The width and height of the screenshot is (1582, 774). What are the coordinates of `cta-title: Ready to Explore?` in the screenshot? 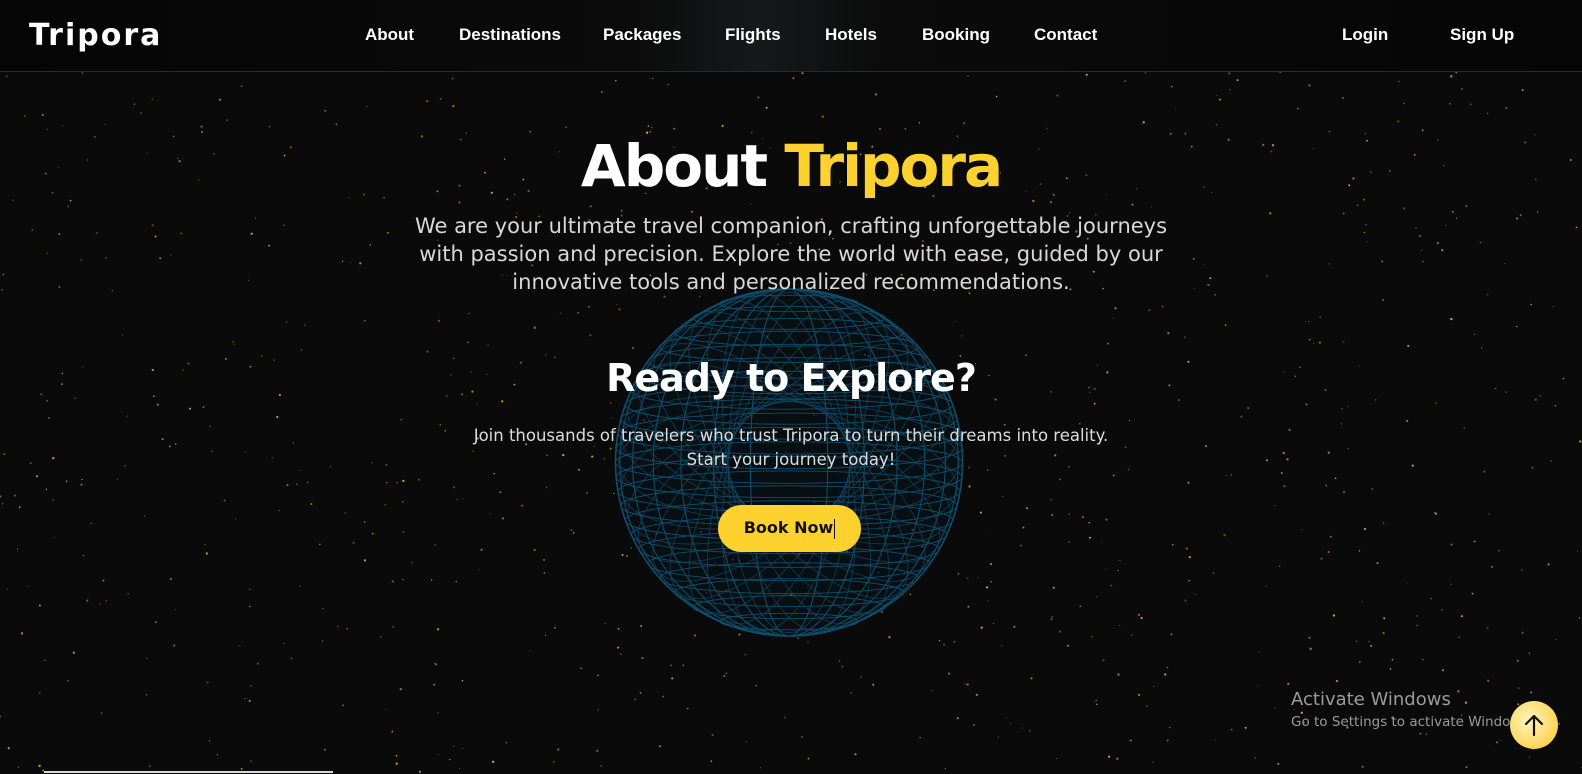 It's located at (791, 378).